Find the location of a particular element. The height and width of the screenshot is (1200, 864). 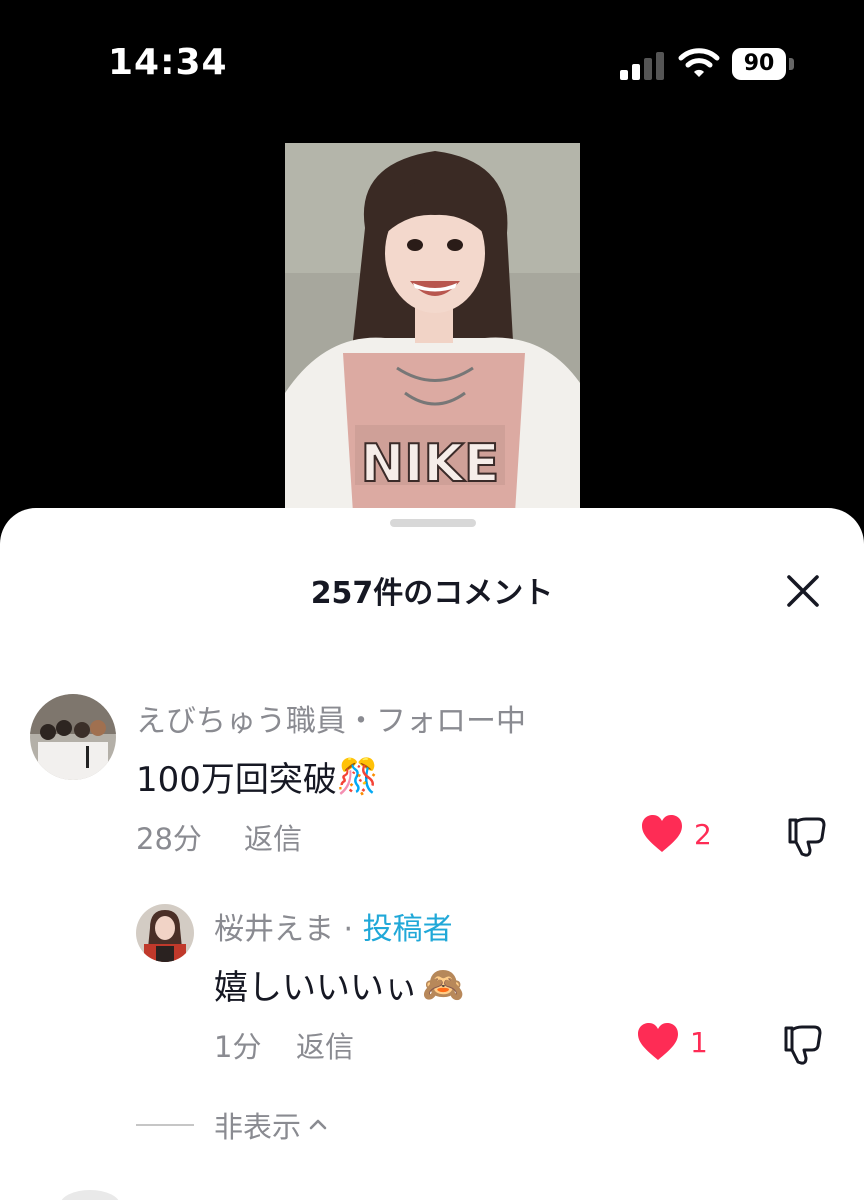

wifi-icon is located at coordinates (699, 62).